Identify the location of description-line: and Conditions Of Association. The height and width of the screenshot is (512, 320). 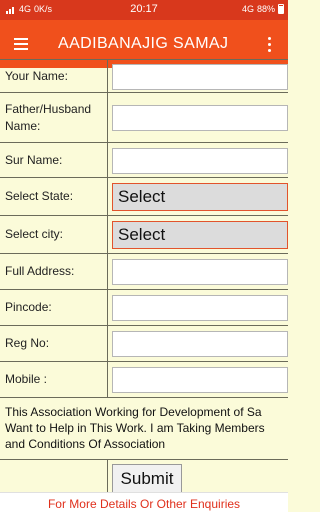
(85, 444).